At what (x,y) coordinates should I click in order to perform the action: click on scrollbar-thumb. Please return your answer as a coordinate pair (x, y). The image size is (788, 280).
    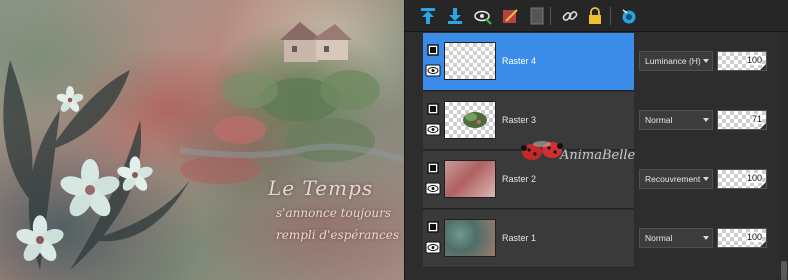
    Looking at the image, I should click on (784, 270).